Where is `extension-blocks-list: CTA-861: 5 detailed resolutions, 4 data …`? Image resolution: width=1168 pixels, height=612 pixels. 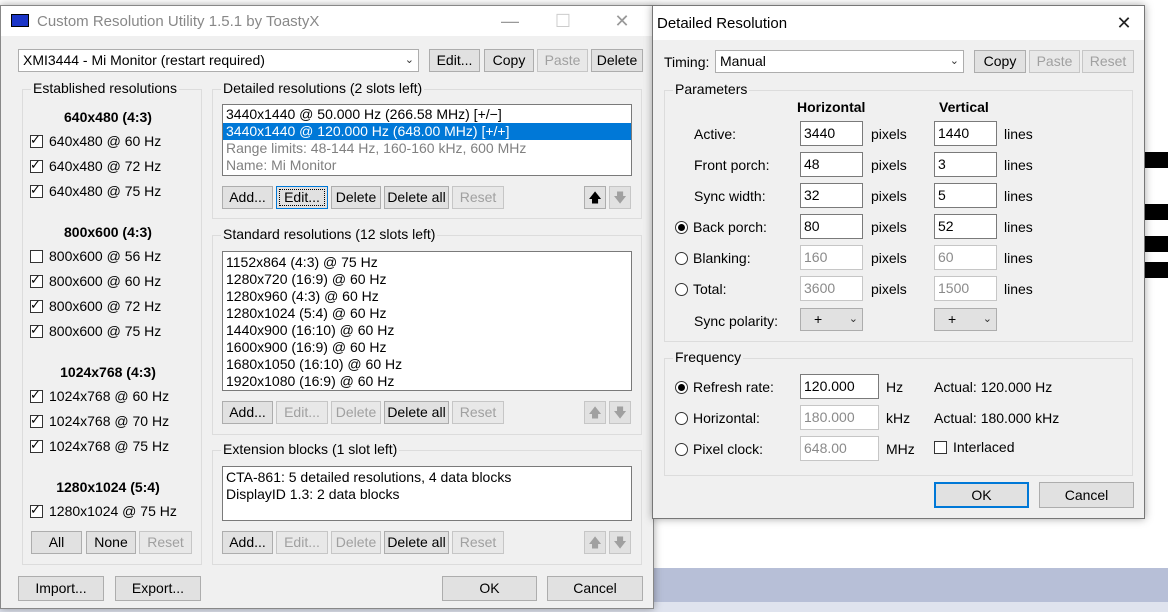 extension-blocks-list: CTA-861: 5 detailed resolutions, 4 data … is located at coordinates (427, 493).